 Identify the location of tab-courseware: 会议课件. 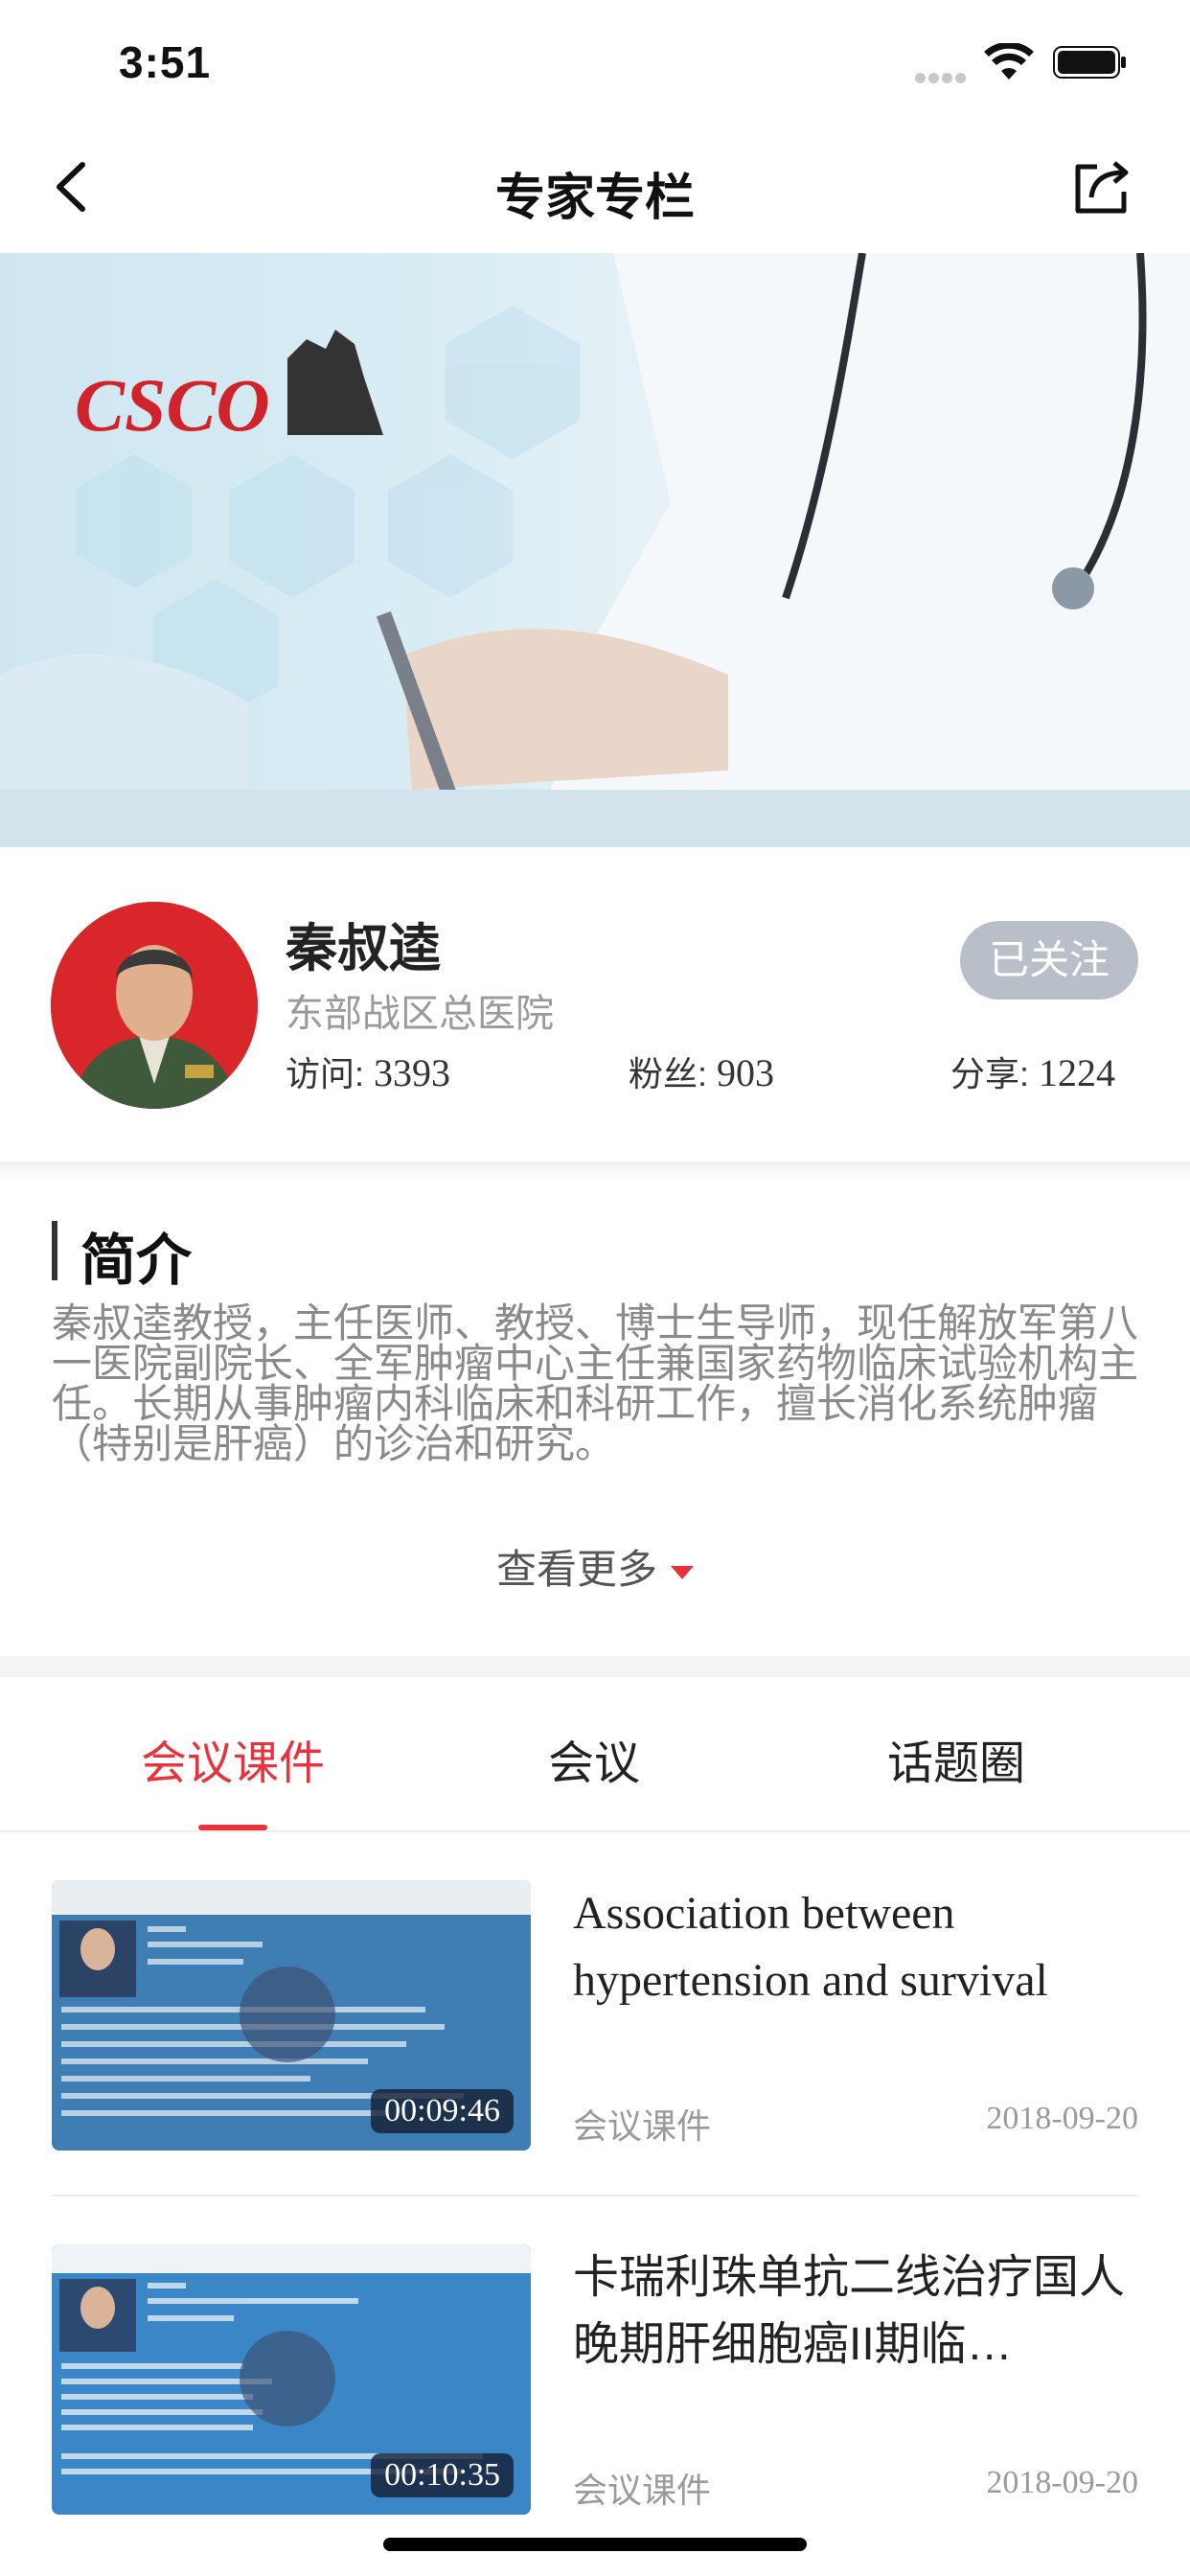
(233, 1759).